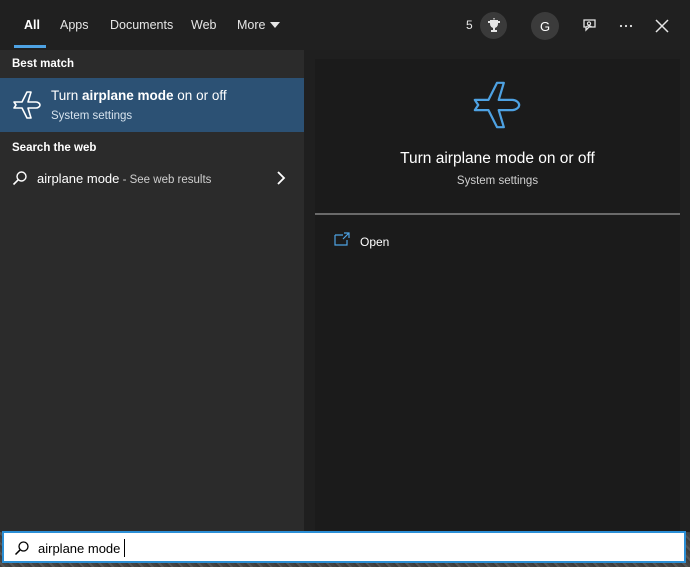 This screenshot has height=567, width=690. Describe the element at coordinates (545, 26) in the screenshot. I see `account-avatar: G` at that location.